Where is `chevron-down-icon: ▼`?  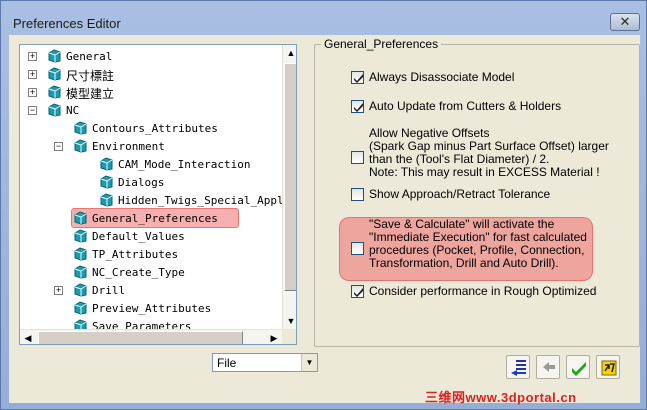
chevron-down-icon: ▼ is located at coordinates (309, 362).